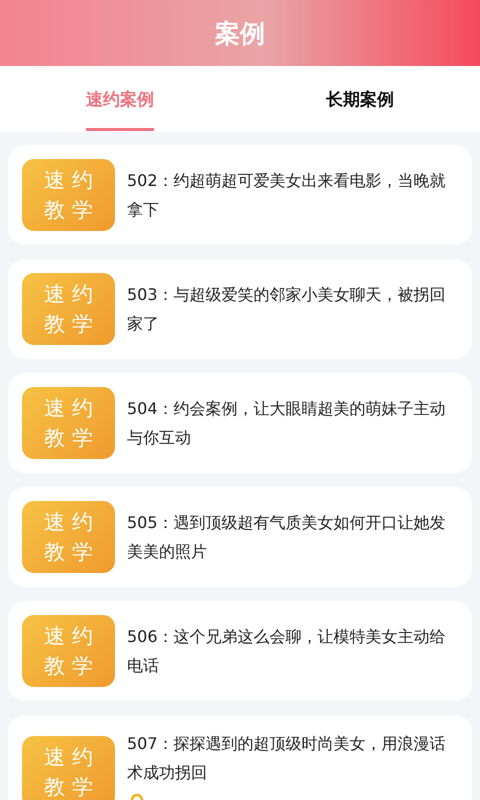 This screenshot has width=480, height=800. I want to click on case-title: 502：约超萌超可爱美女出来看电影，当晚就拿下, so click(287, 195).